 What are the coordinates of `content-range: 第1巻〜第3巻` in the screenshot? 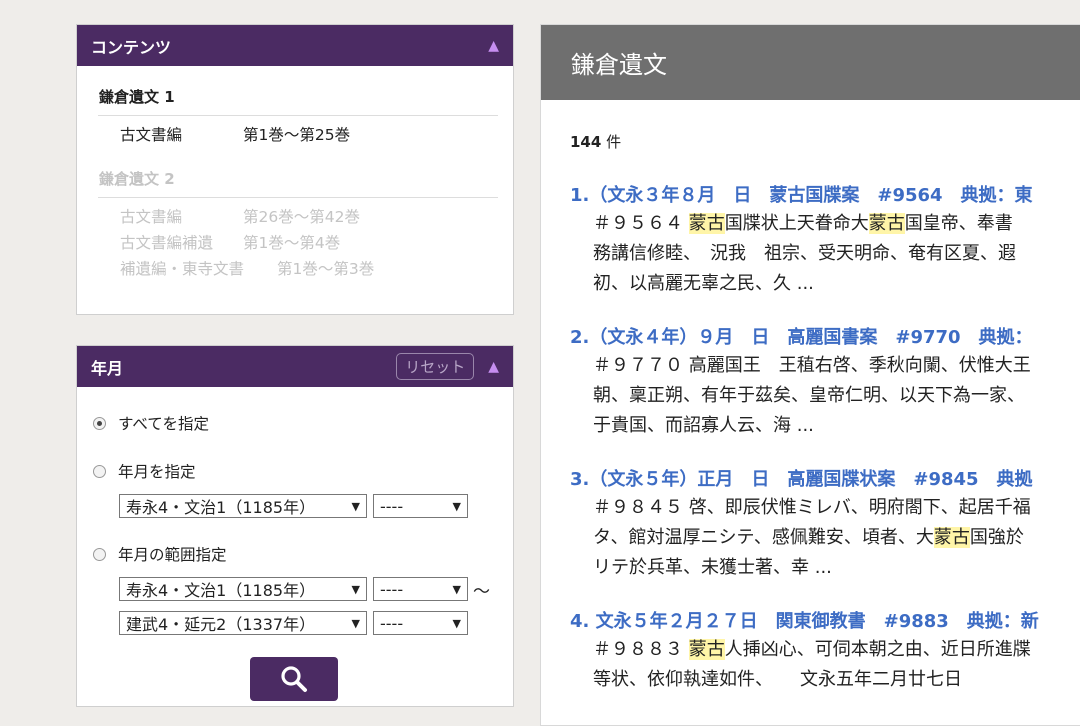 It's located at (326, 269).